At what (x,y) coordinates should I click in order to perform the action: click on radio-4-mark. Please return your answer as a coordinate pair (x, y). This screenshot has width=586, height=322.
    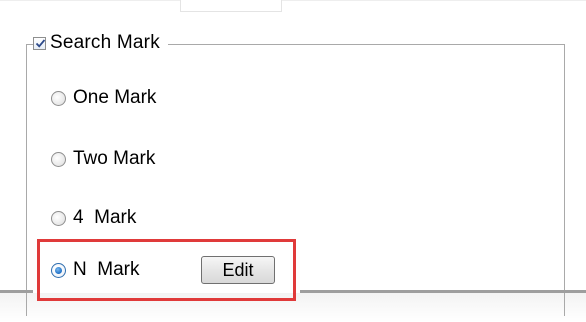
    Looking at the image, I should click on (58, 218).